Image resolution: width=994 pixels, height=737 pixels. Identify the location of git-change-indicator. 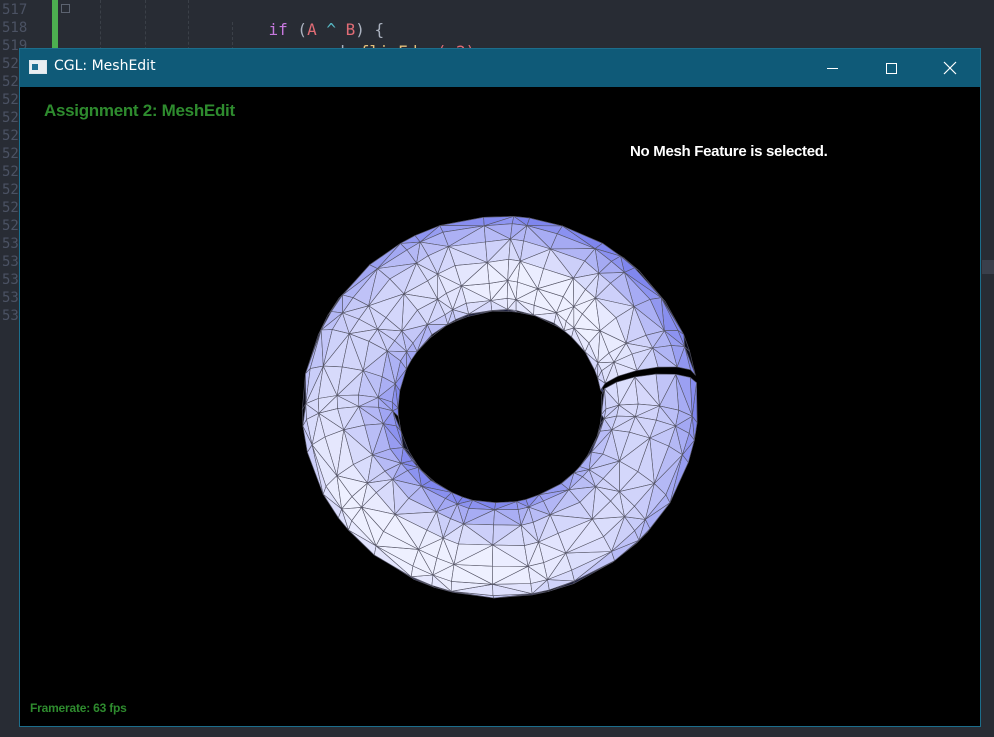
(55, 25).